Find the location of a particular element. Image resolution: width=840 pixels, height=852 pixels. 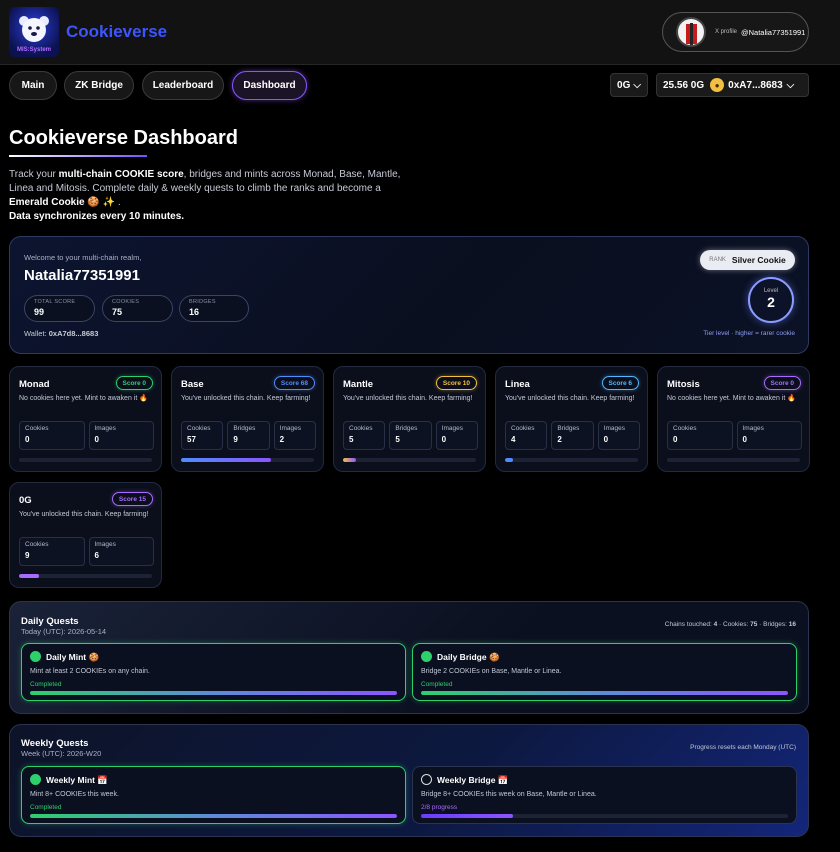

network-label: 0G is located at coordinates (624, 85).